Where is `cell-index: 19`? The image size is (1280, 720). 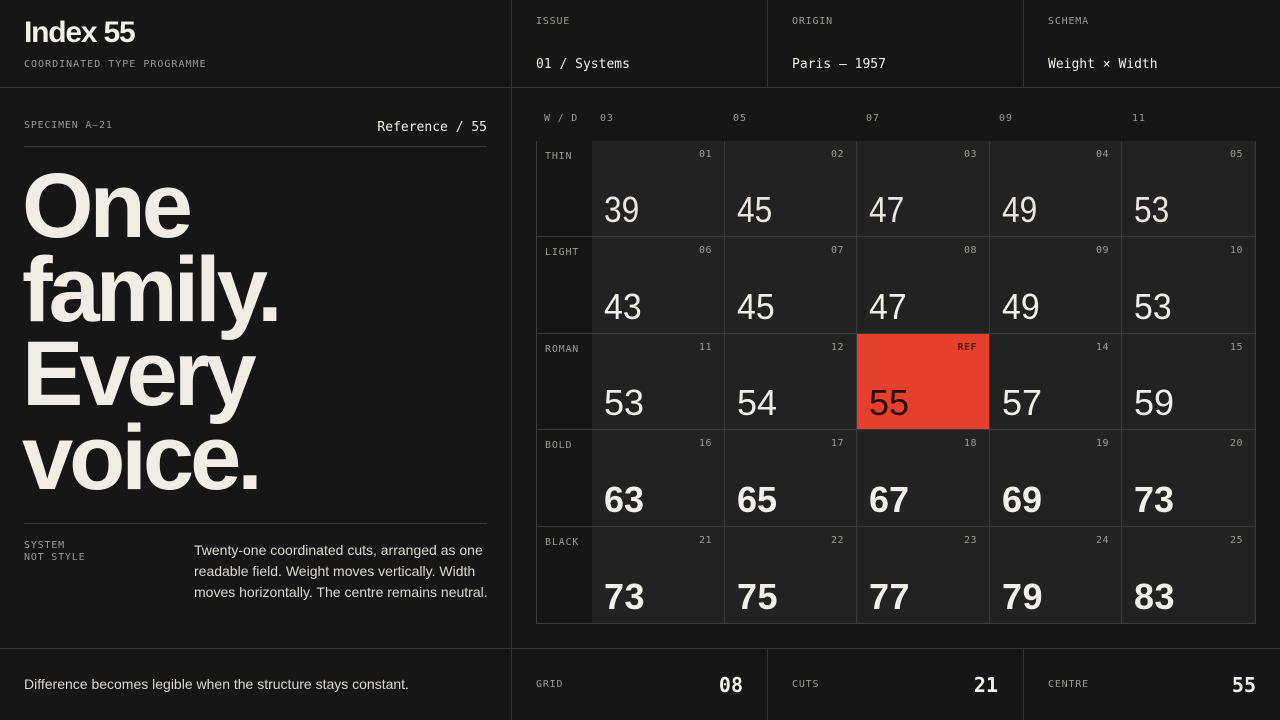
cell-index: 19 is located at coordinates (1102, 443).